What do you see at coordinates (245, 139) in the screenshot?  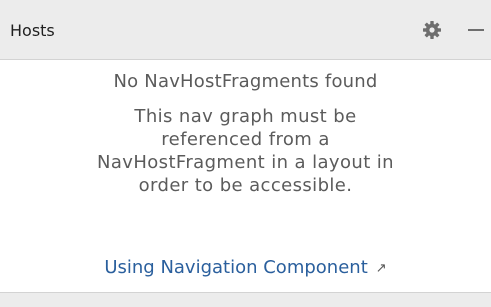 I see `message-line: referenced from a` at bounding box center [245, 139].